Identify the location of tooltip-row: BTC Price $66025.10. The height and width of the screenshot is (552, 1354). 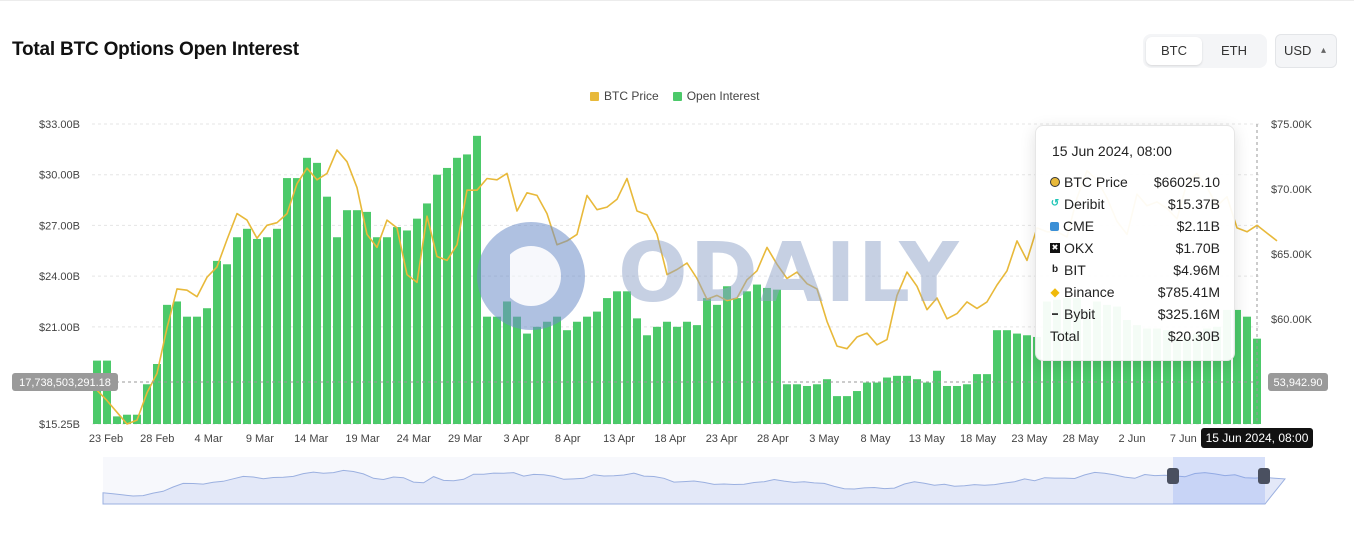
(1135, 182).